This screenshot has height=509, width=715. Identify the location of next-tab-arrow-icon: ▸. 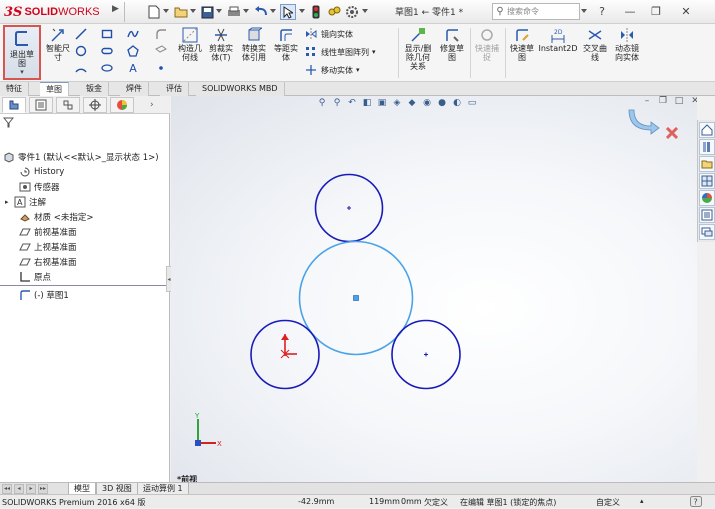
(31, 489).